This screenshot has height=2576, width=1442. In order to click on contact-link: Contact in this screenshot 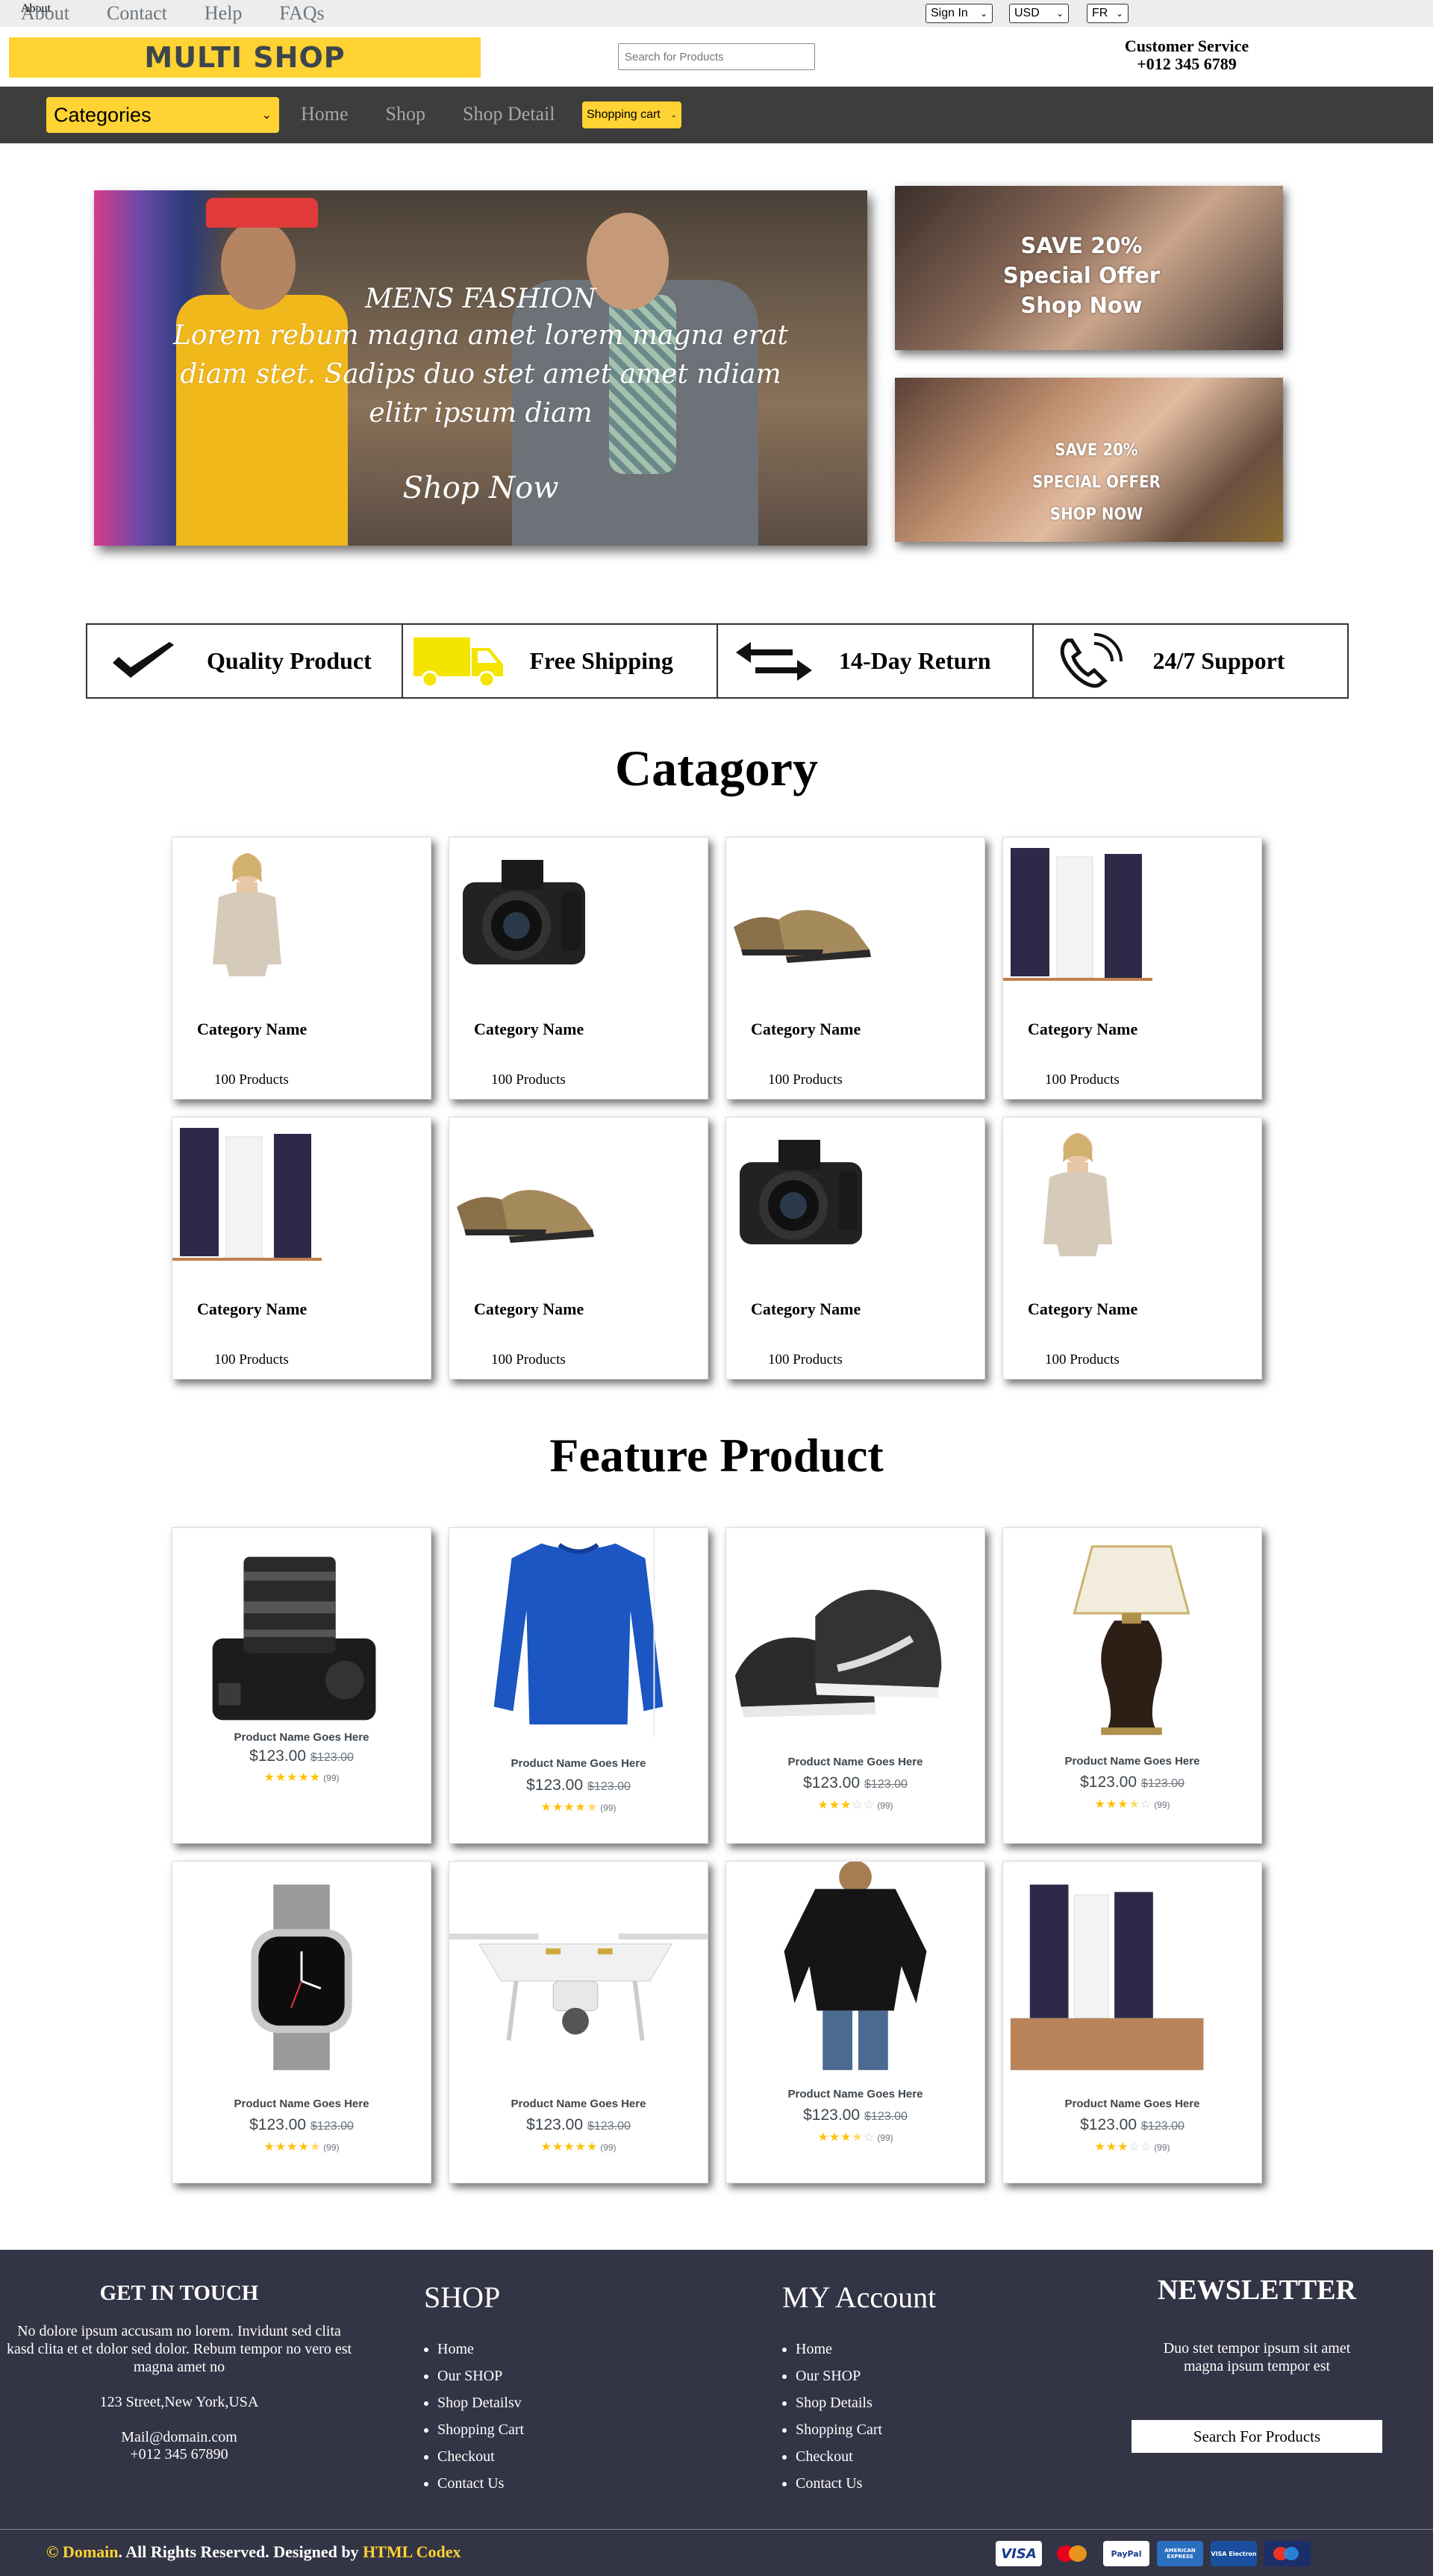, I will do `click(137, 13)`.